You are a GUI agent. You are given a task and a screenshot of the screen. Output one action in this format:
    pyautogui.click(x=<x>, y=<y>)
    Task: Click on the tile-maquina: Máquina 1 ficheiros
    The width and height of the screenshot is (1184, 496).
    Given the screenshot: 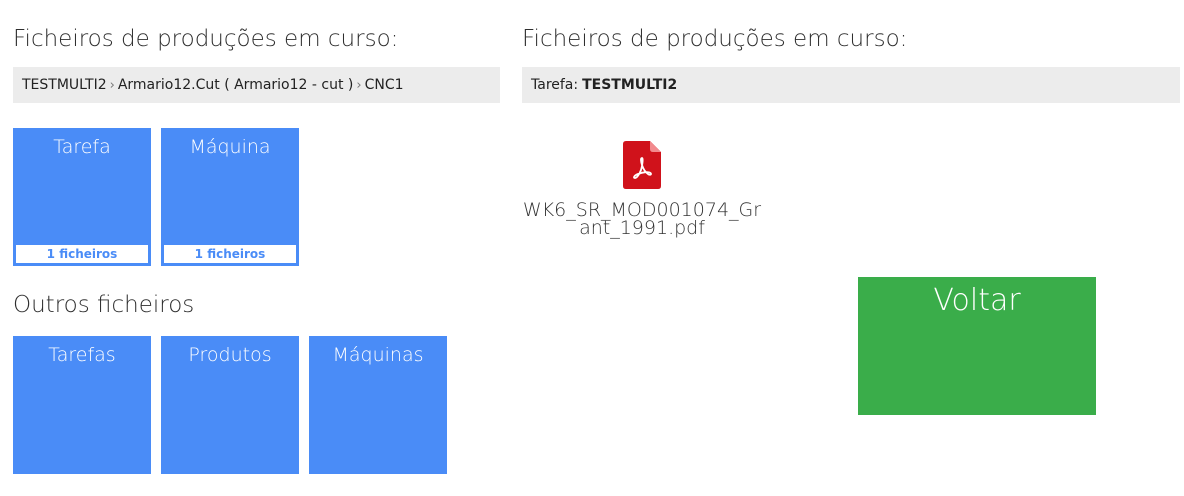 What is the action you would take?
    pyautogui.click(x=230, y=197)
    